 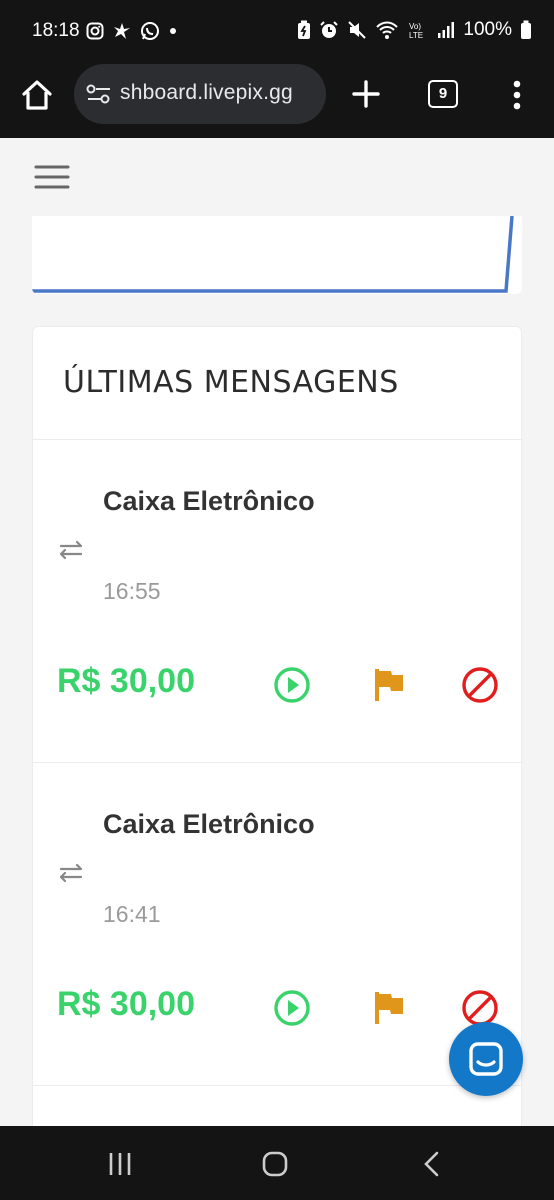 I want to click on message-time: 16:41, so click(x=132, y=914).